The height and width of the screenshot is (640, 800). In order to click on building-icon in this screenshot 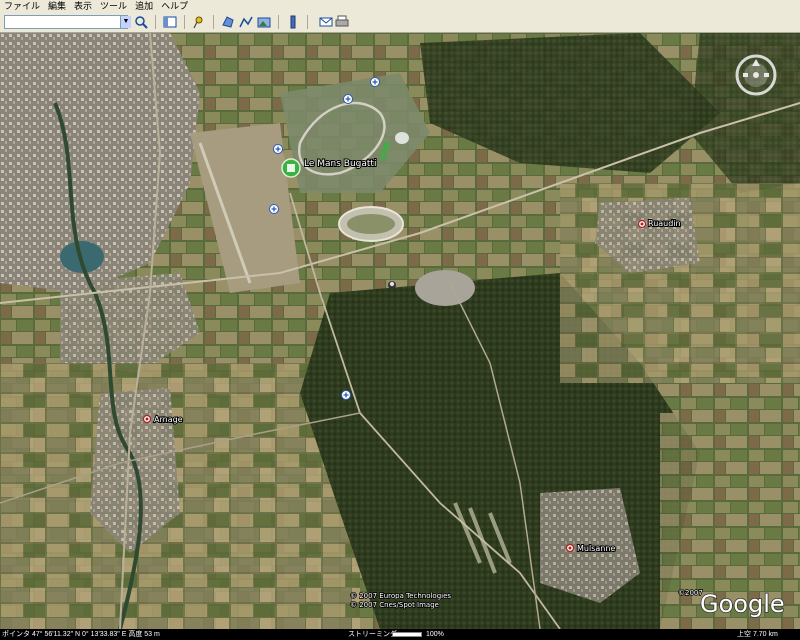, I will do `click(392, 285)`.